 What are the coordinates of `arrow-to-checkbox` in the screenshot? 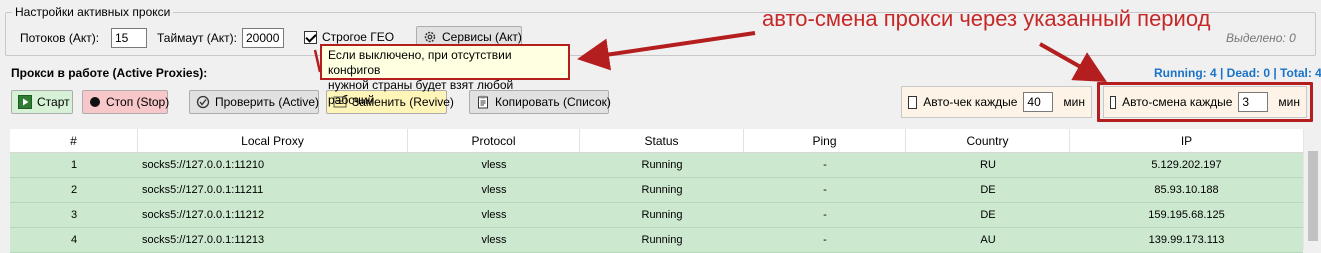 It's located at (317, 61).